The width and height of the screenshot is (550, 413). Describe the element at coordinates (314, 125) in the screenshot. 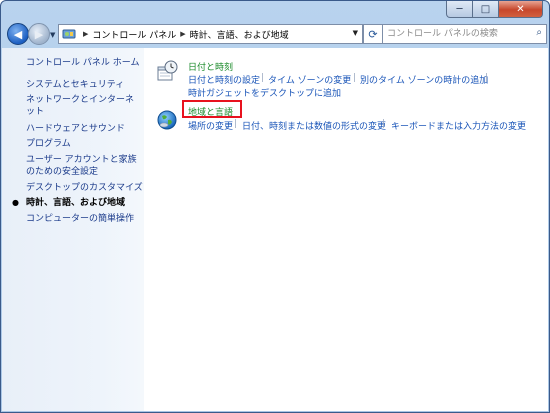

I see `link-change-formats: 日付、時刻または数値の形式の変更` at that location.